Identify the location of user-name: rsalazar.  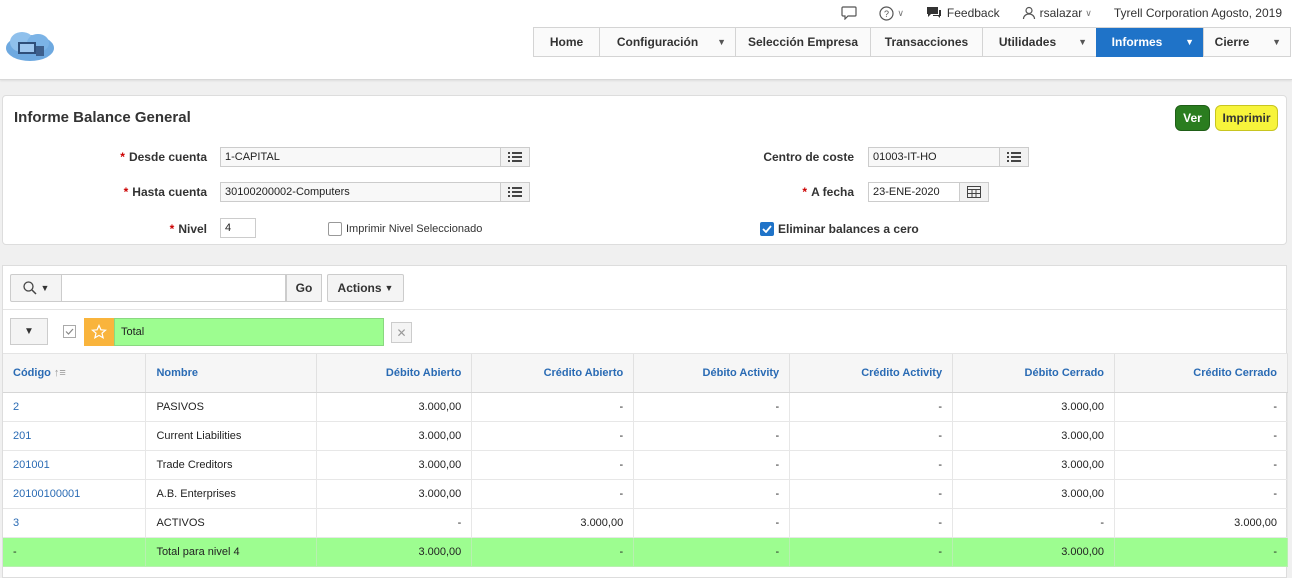
(1061, 13).